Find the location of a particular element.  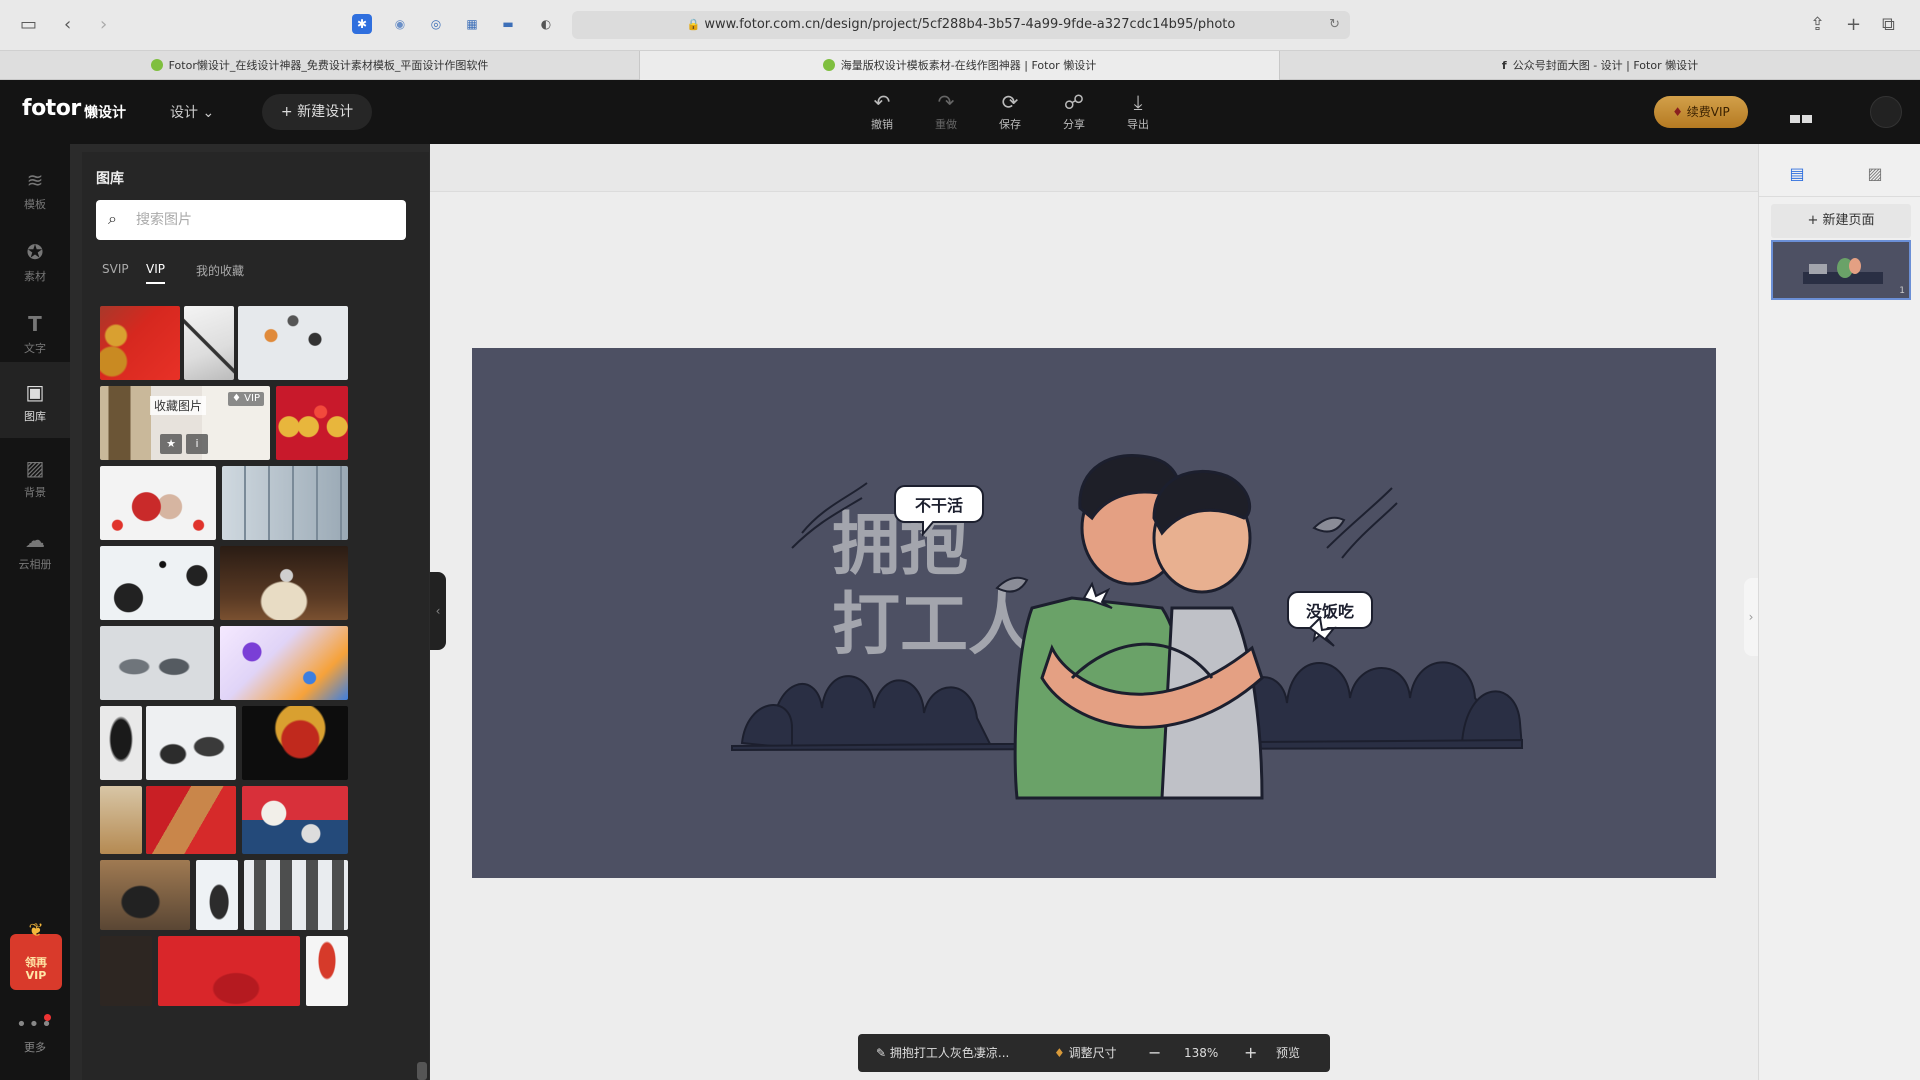

gallery-thumb-red-festive is located at coordinates (140, 343).